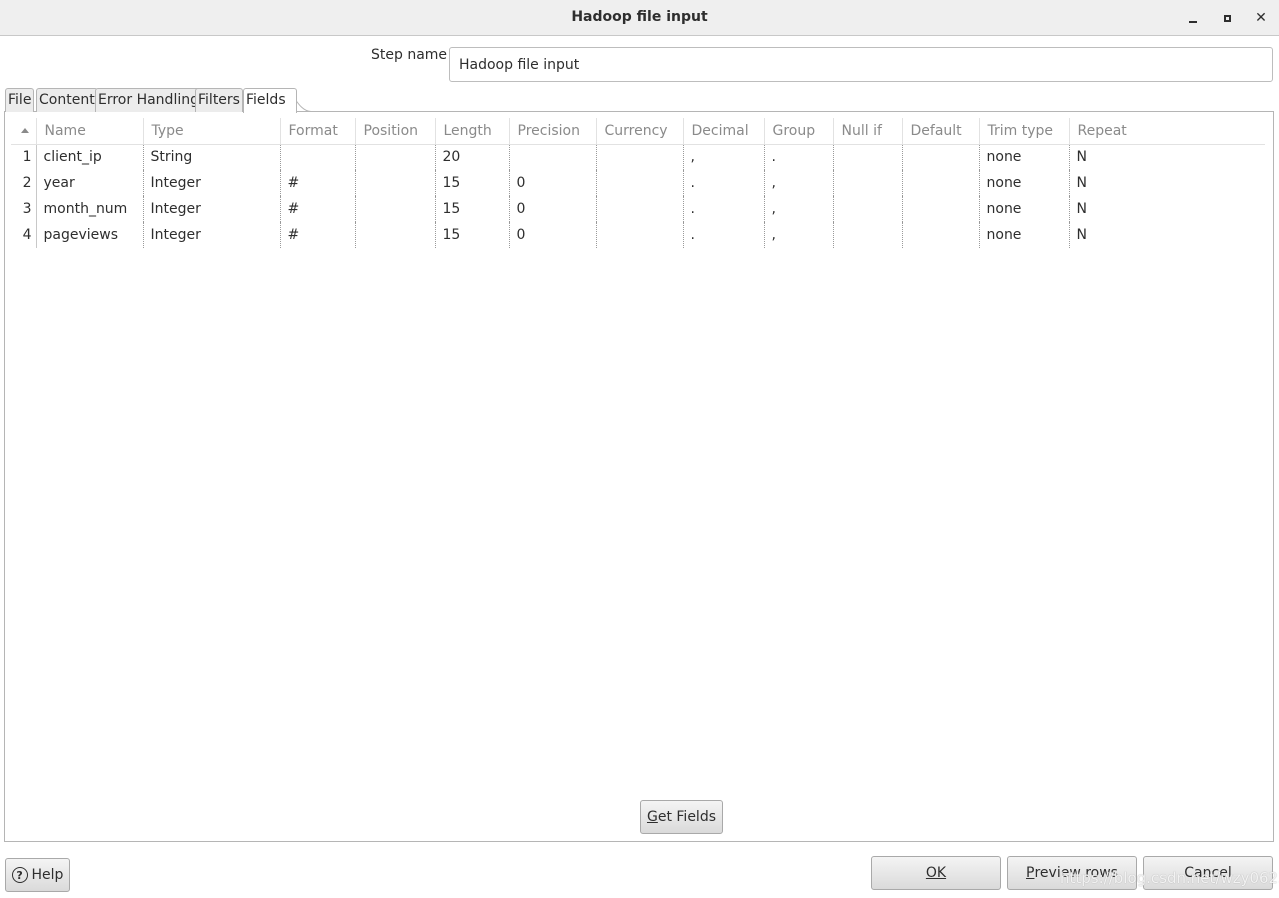 The width and height of the screenshot is (1279, 898). I want to click on cell-name: month_num, so click(90, 209).